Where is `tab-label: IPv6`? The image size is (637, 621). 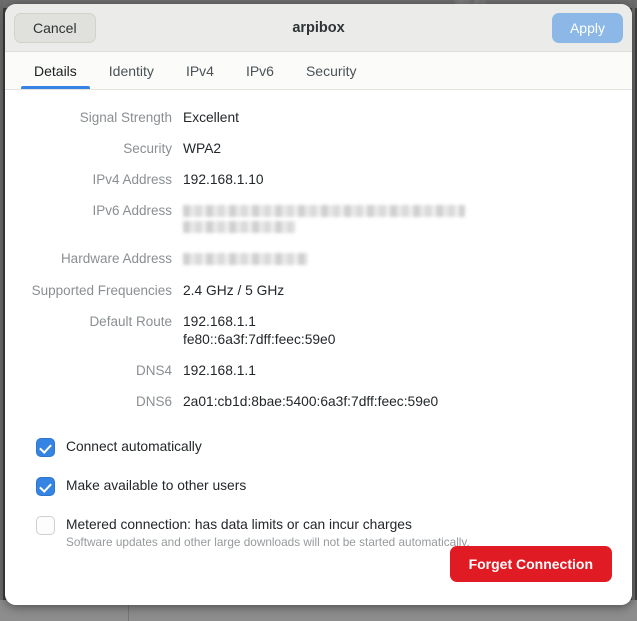 tab-label: IPv6 is located at coordinates (259, 70).